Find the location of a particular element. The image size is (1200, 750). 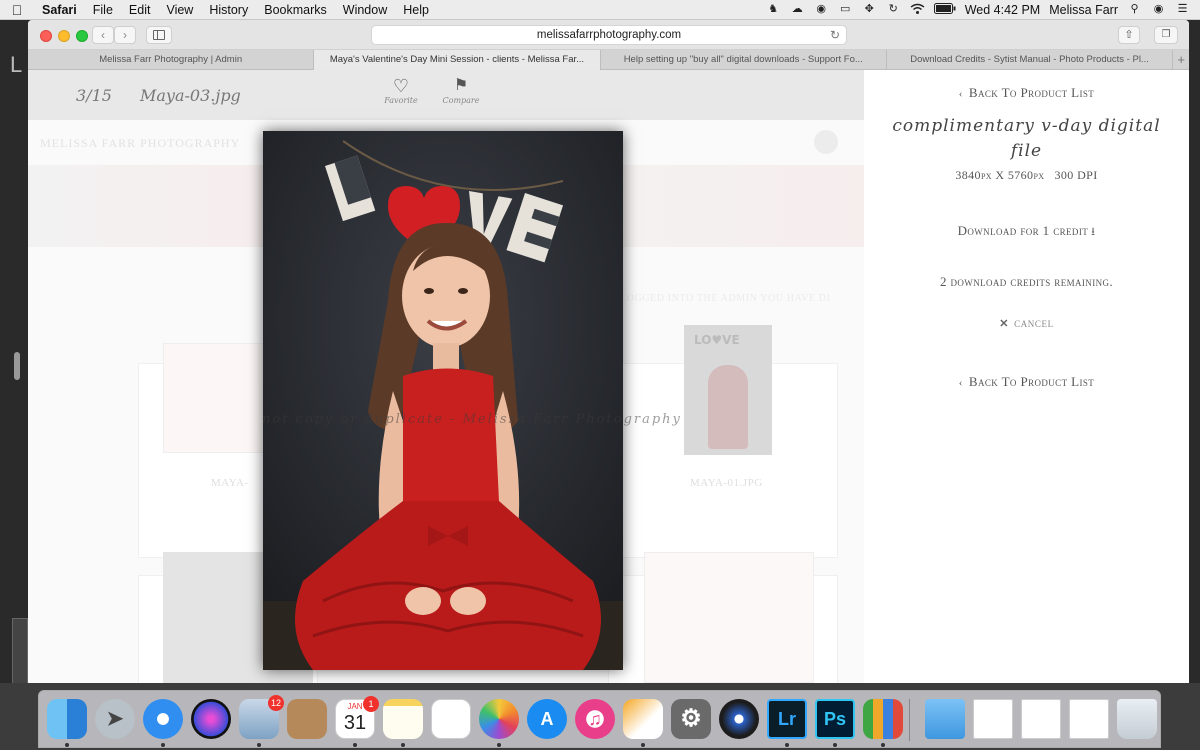

numbers-icon is located at coordinates (883, 719).